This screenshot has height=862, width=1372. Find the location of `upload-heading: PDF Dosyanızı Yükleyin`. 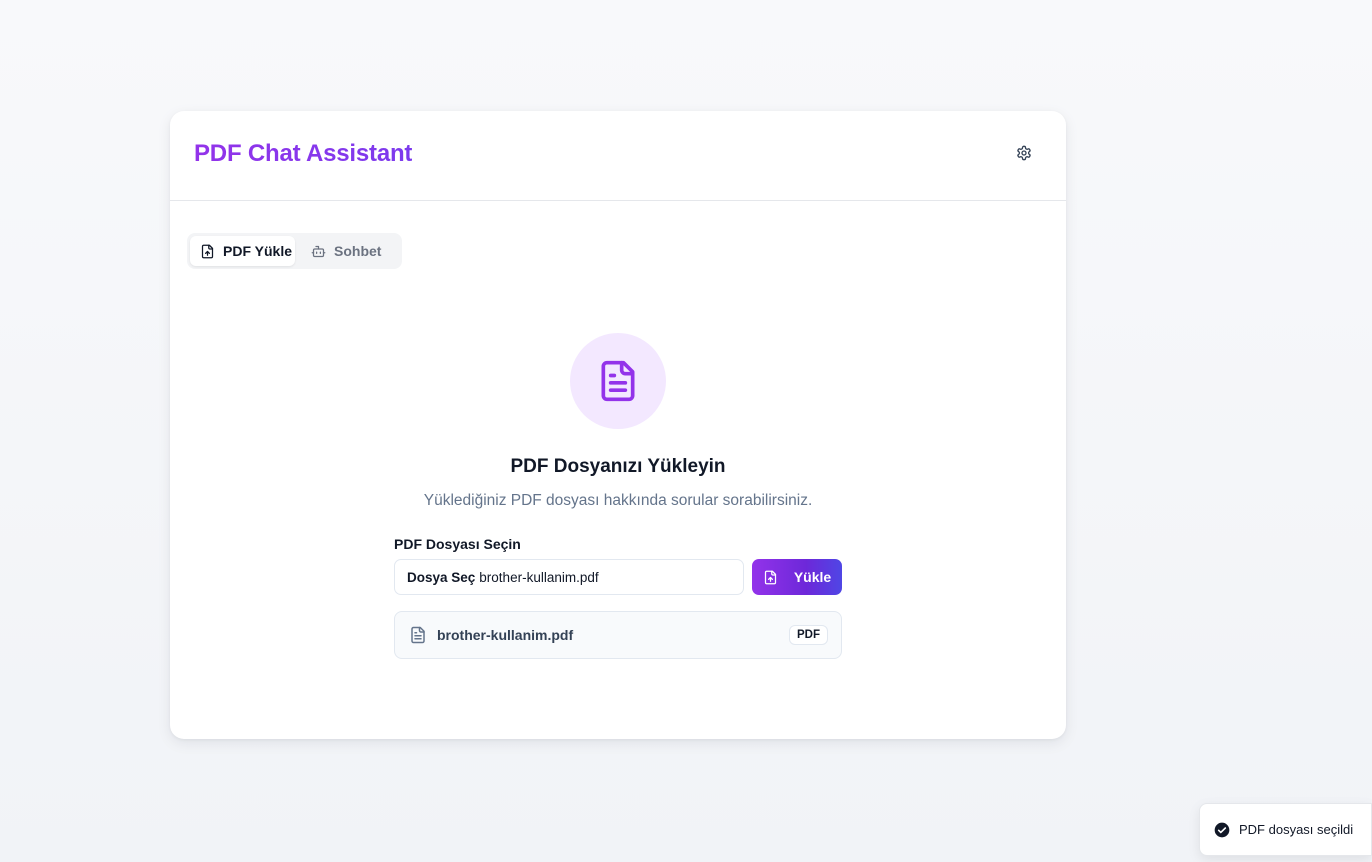

upload-heading: PDF Dosyanızı Yükleyin is located at coordinates (618, 466).